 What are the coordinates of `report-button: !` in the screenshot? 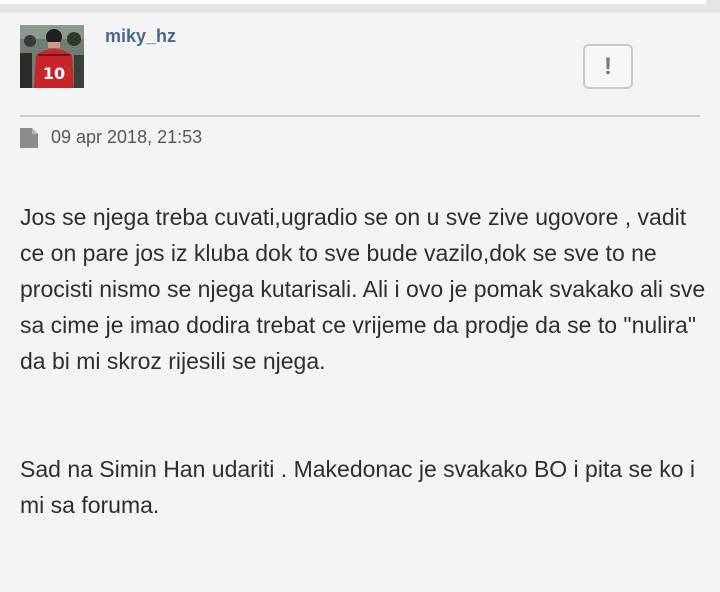 It's located at (608, 66).